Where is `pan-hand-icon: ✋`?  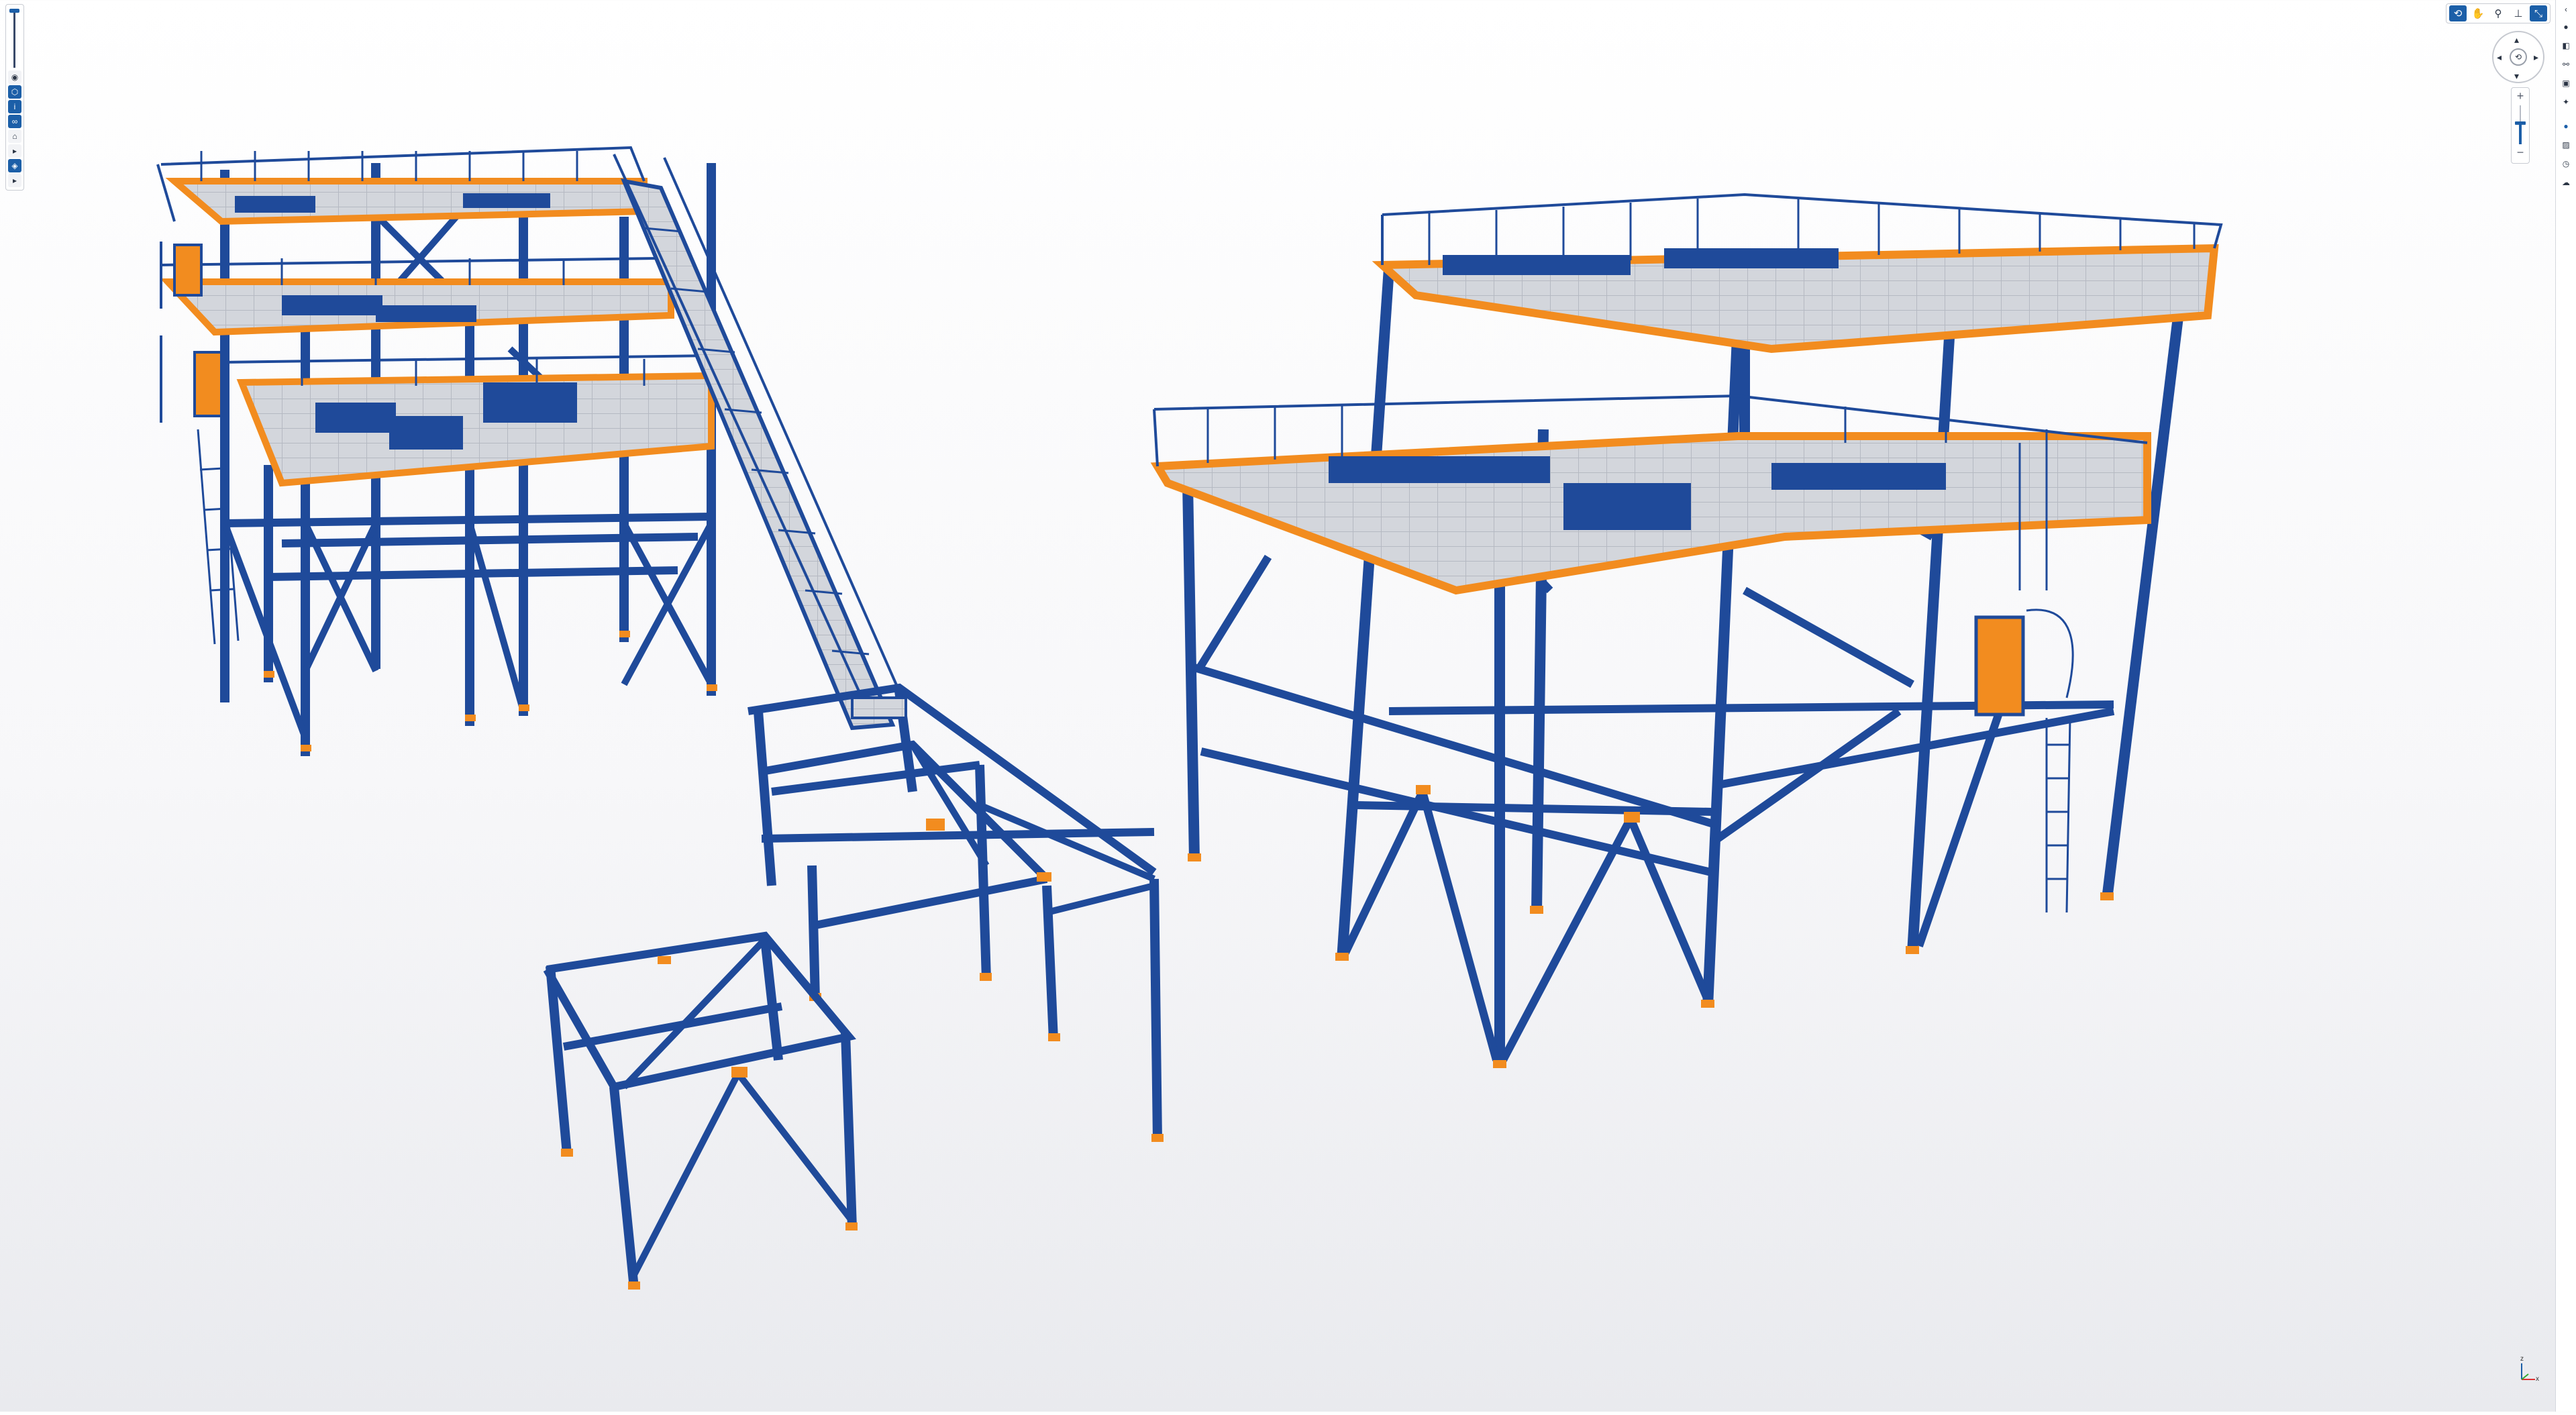
pan-hand-icon: ✋ is located at coordinates (2478, 13).